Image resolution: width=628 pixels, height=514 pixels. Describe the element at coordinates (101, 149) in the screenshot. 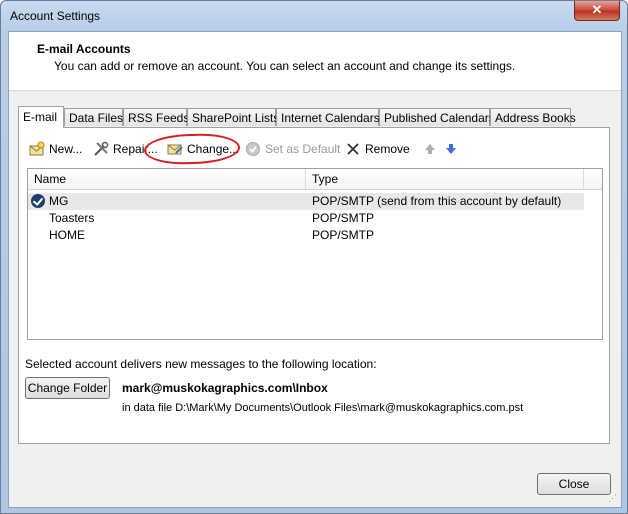

I see `repair-tools-icon` at that location.